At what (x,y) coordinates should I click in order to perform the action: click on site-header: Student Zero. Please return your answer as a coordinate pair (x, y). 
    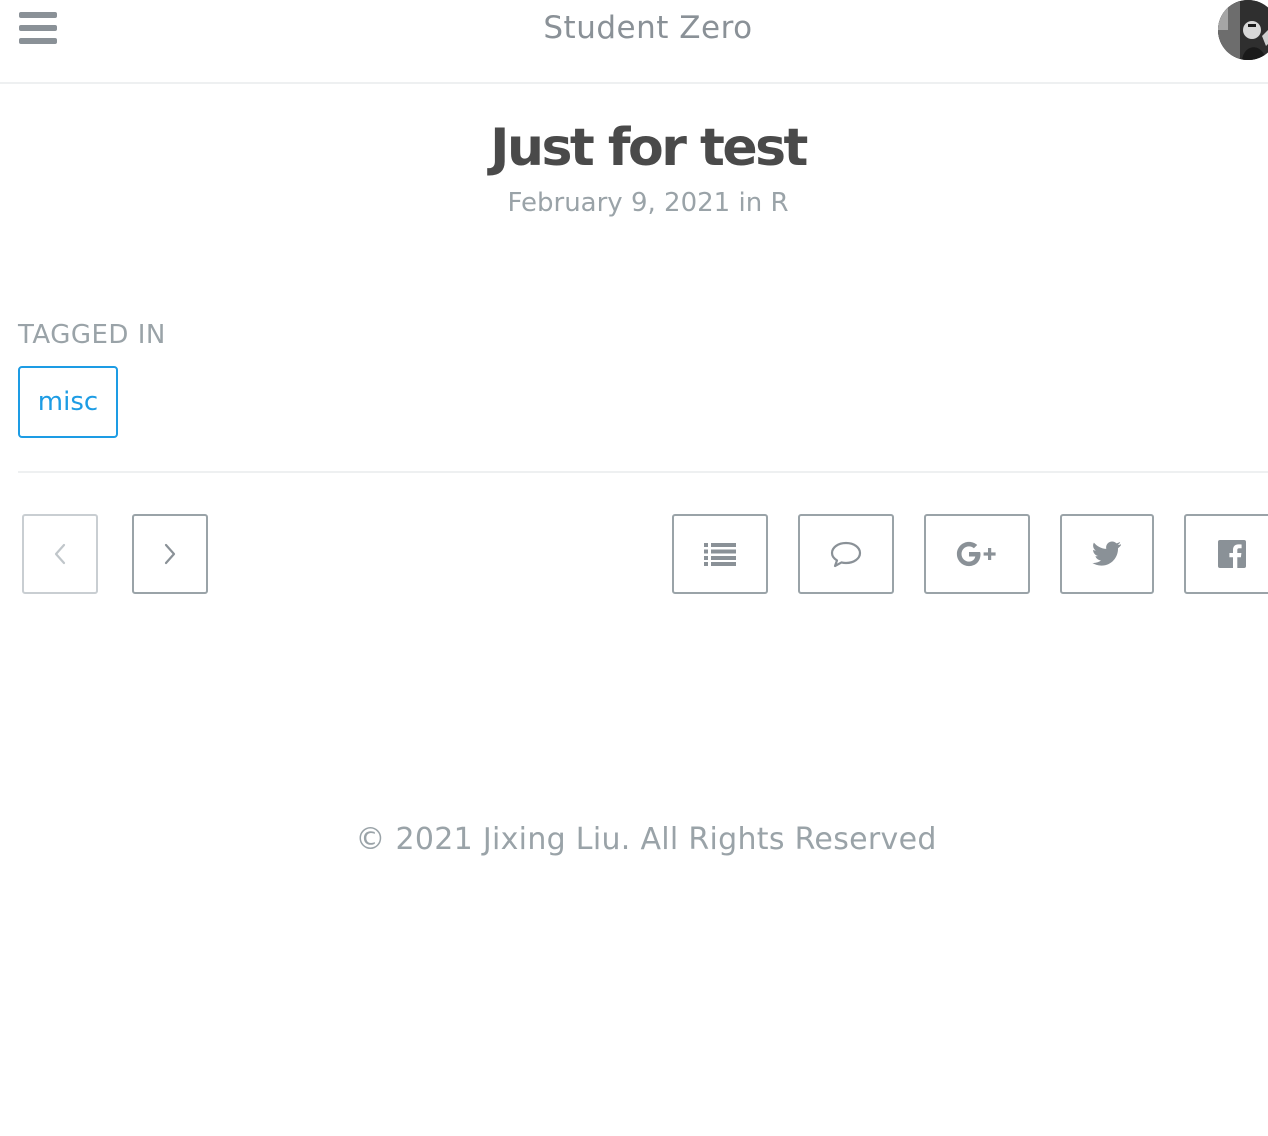
    Looking at the image, I should click on (634, 42).